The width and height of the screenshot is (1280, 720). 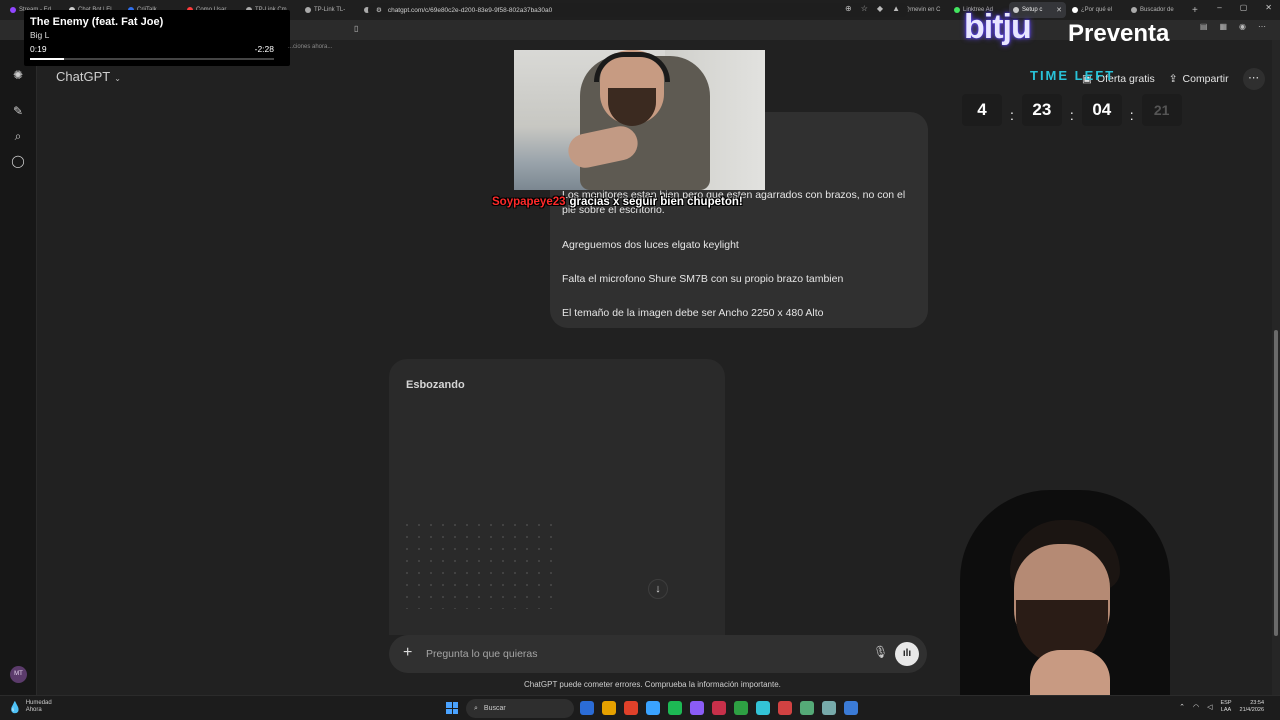 What do you see at coordinates (379, 10) in the screenshot?
I see `site-info-icon: ⚙` at bounding box center [379, 10].